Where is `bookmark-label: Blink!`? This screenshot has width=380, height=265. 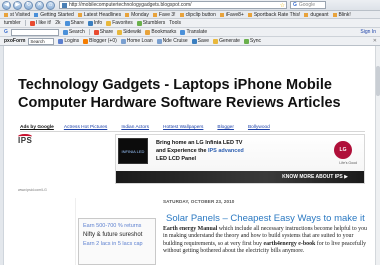
bookmark-label: Blink! is located at coordinates (344, 14).